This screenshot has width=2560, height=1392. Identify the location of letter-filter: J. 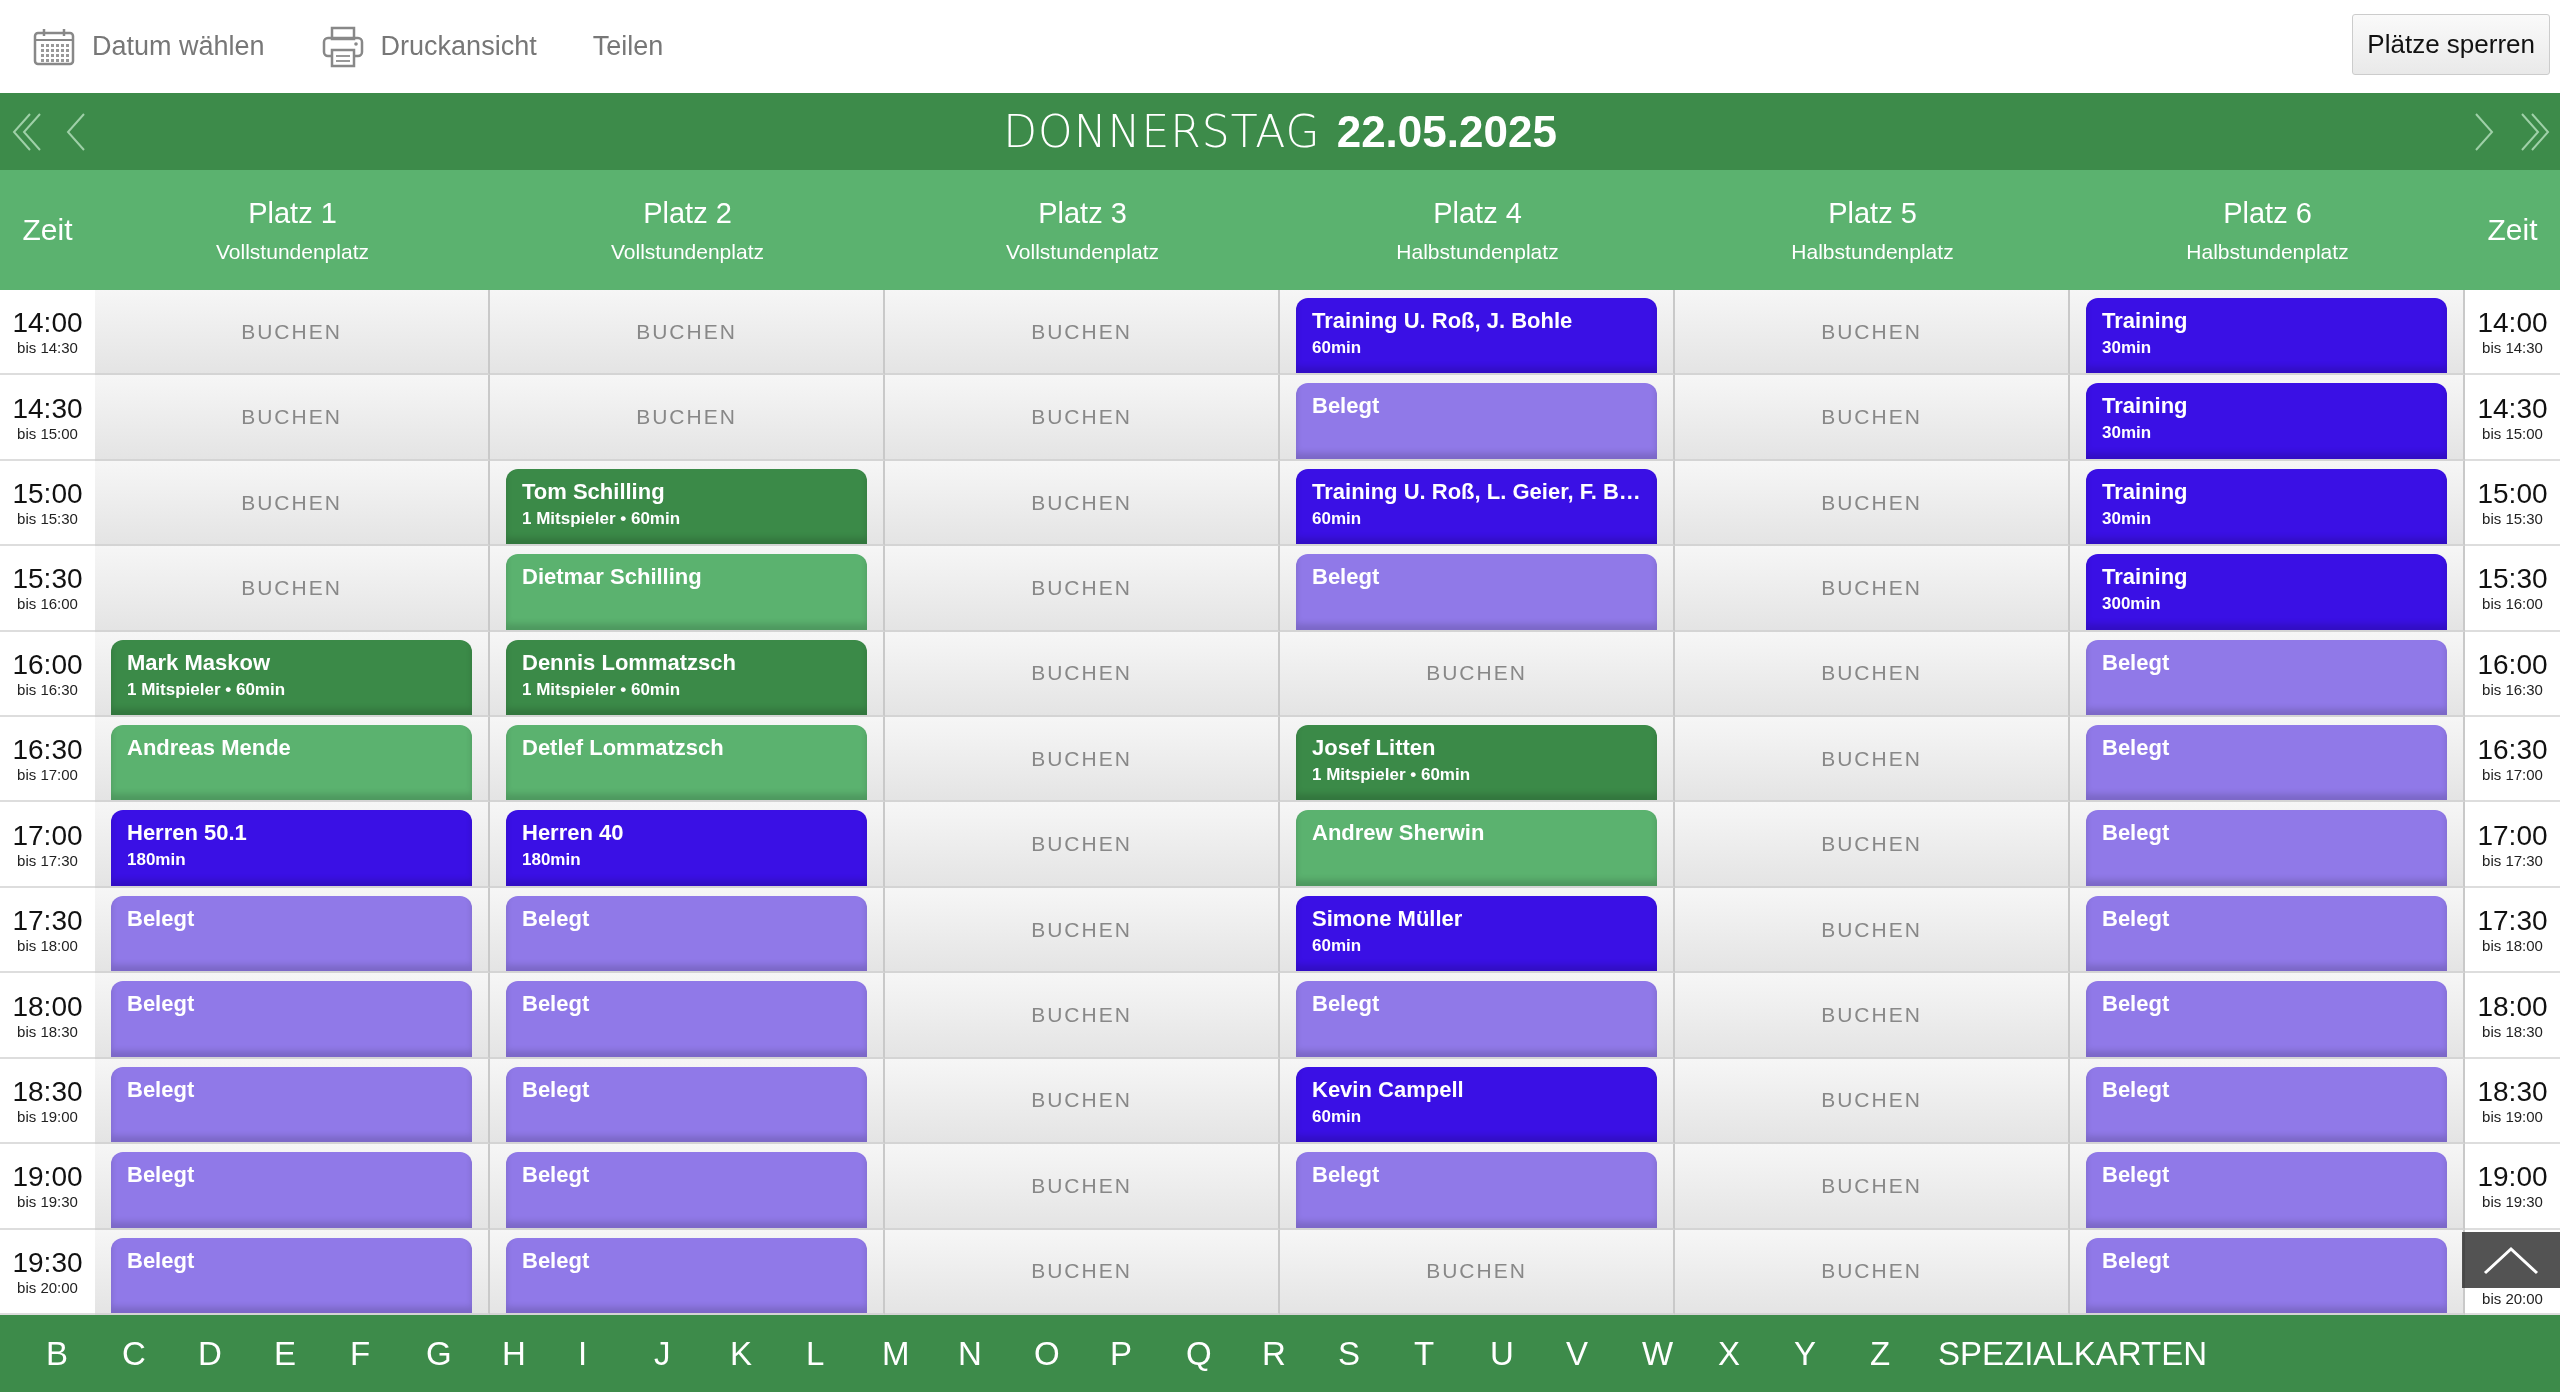
(692, 1353).